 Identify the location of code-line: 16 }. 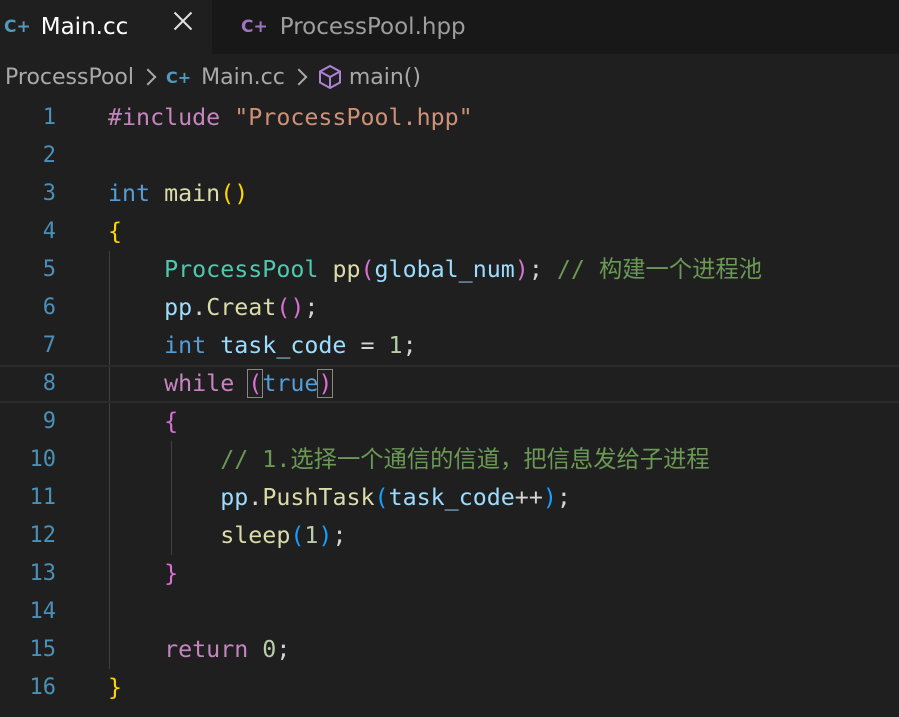
(449, 688).